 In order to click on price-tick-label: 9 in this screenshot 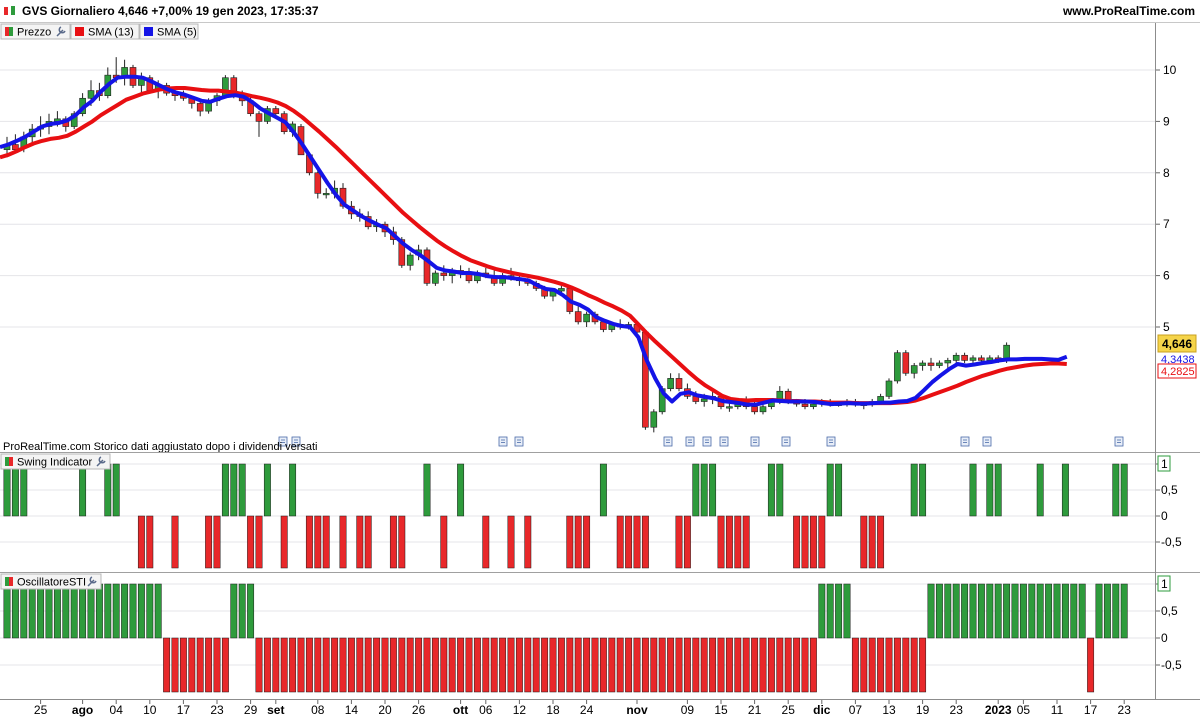, I will do `click(1166, 121)`.